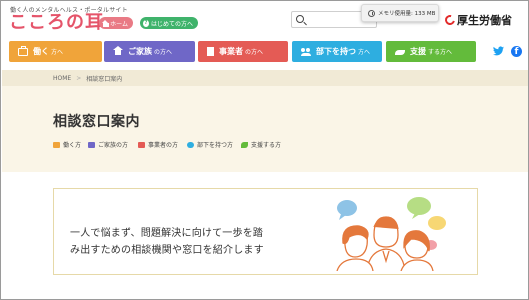  Describe the element at coordinates (104, 79) in the screenshot. I see `breadcrumb-current: 相談窓口案内` at that location.